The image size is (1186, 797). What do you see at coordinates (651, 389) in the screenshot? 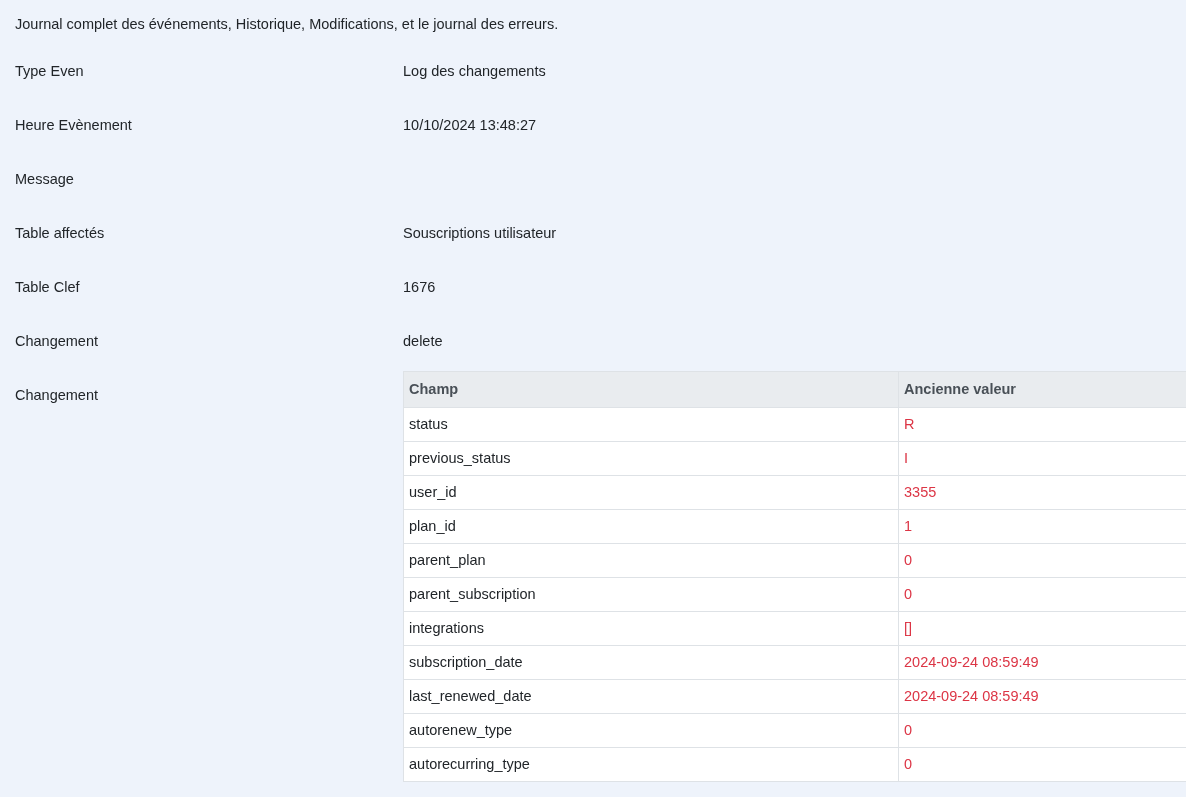
I see `column-header: Champ` at bounding box center [651, 389].